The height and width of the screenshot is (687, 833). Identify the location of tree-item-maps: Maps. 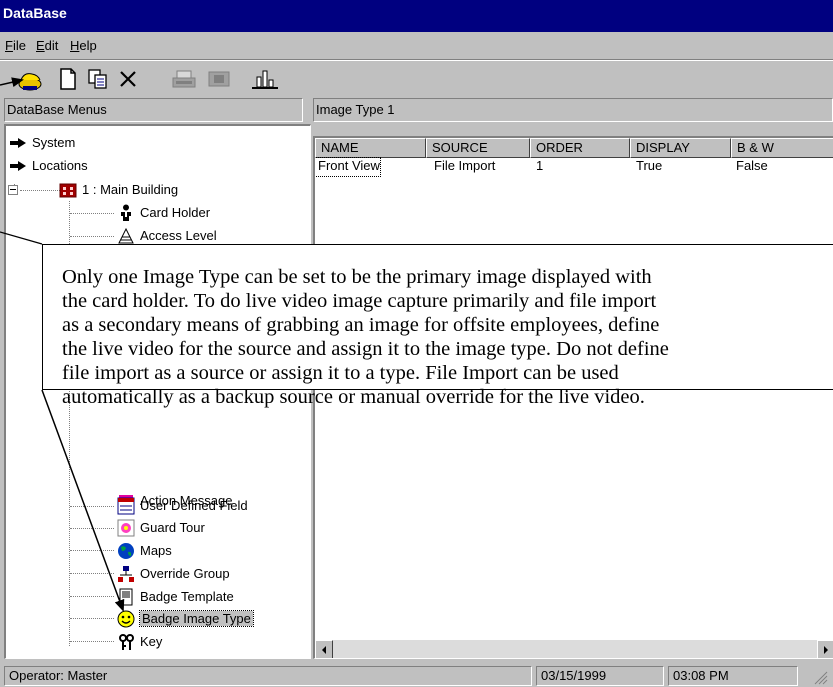
(144, 550).